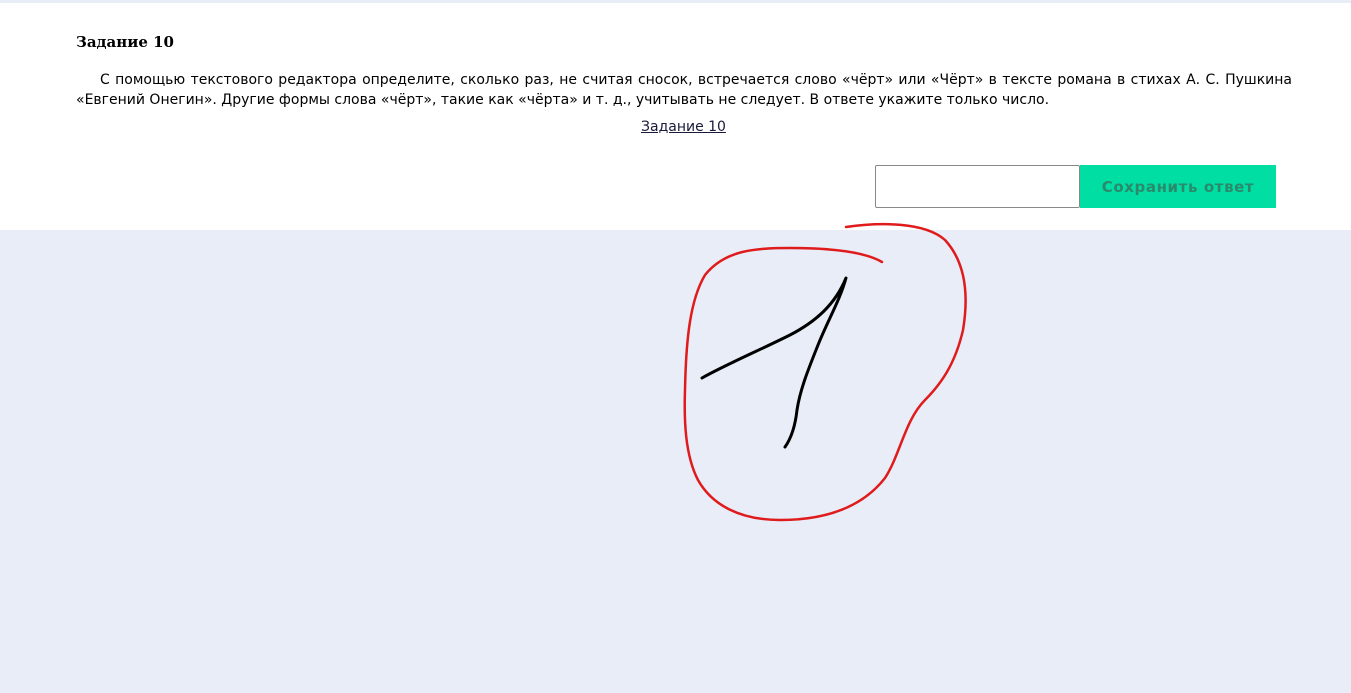 The width and height of the screenshot is (1351, 693). Describe the element at coordinates (774, 362) in the screenshot. I see `handwritten-digit-one` at that location.